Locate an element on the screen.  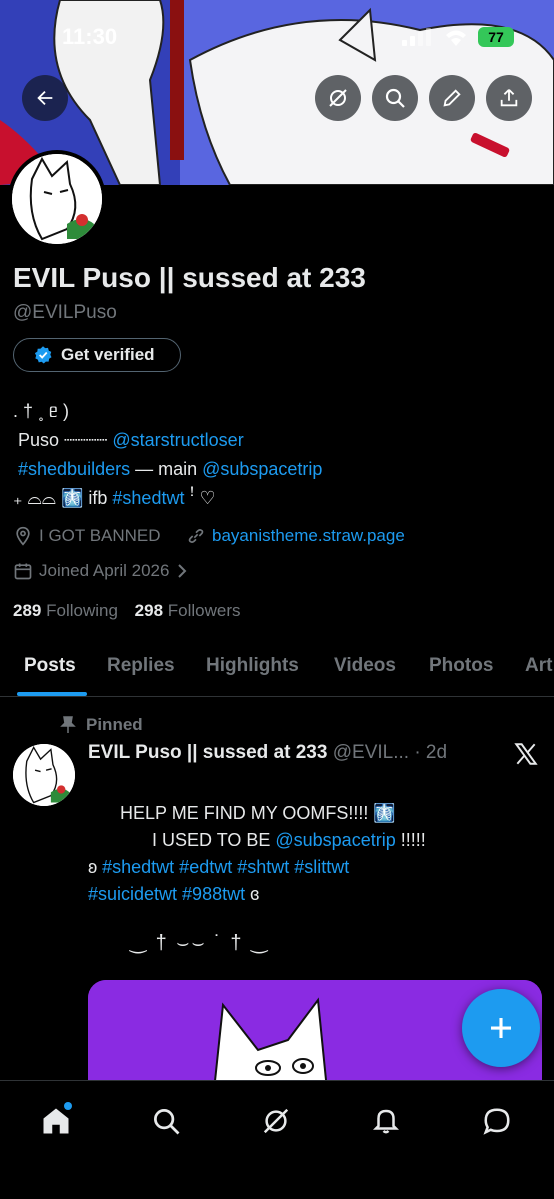
followers-link: 298 Followers is located at coordinates (188, 610).